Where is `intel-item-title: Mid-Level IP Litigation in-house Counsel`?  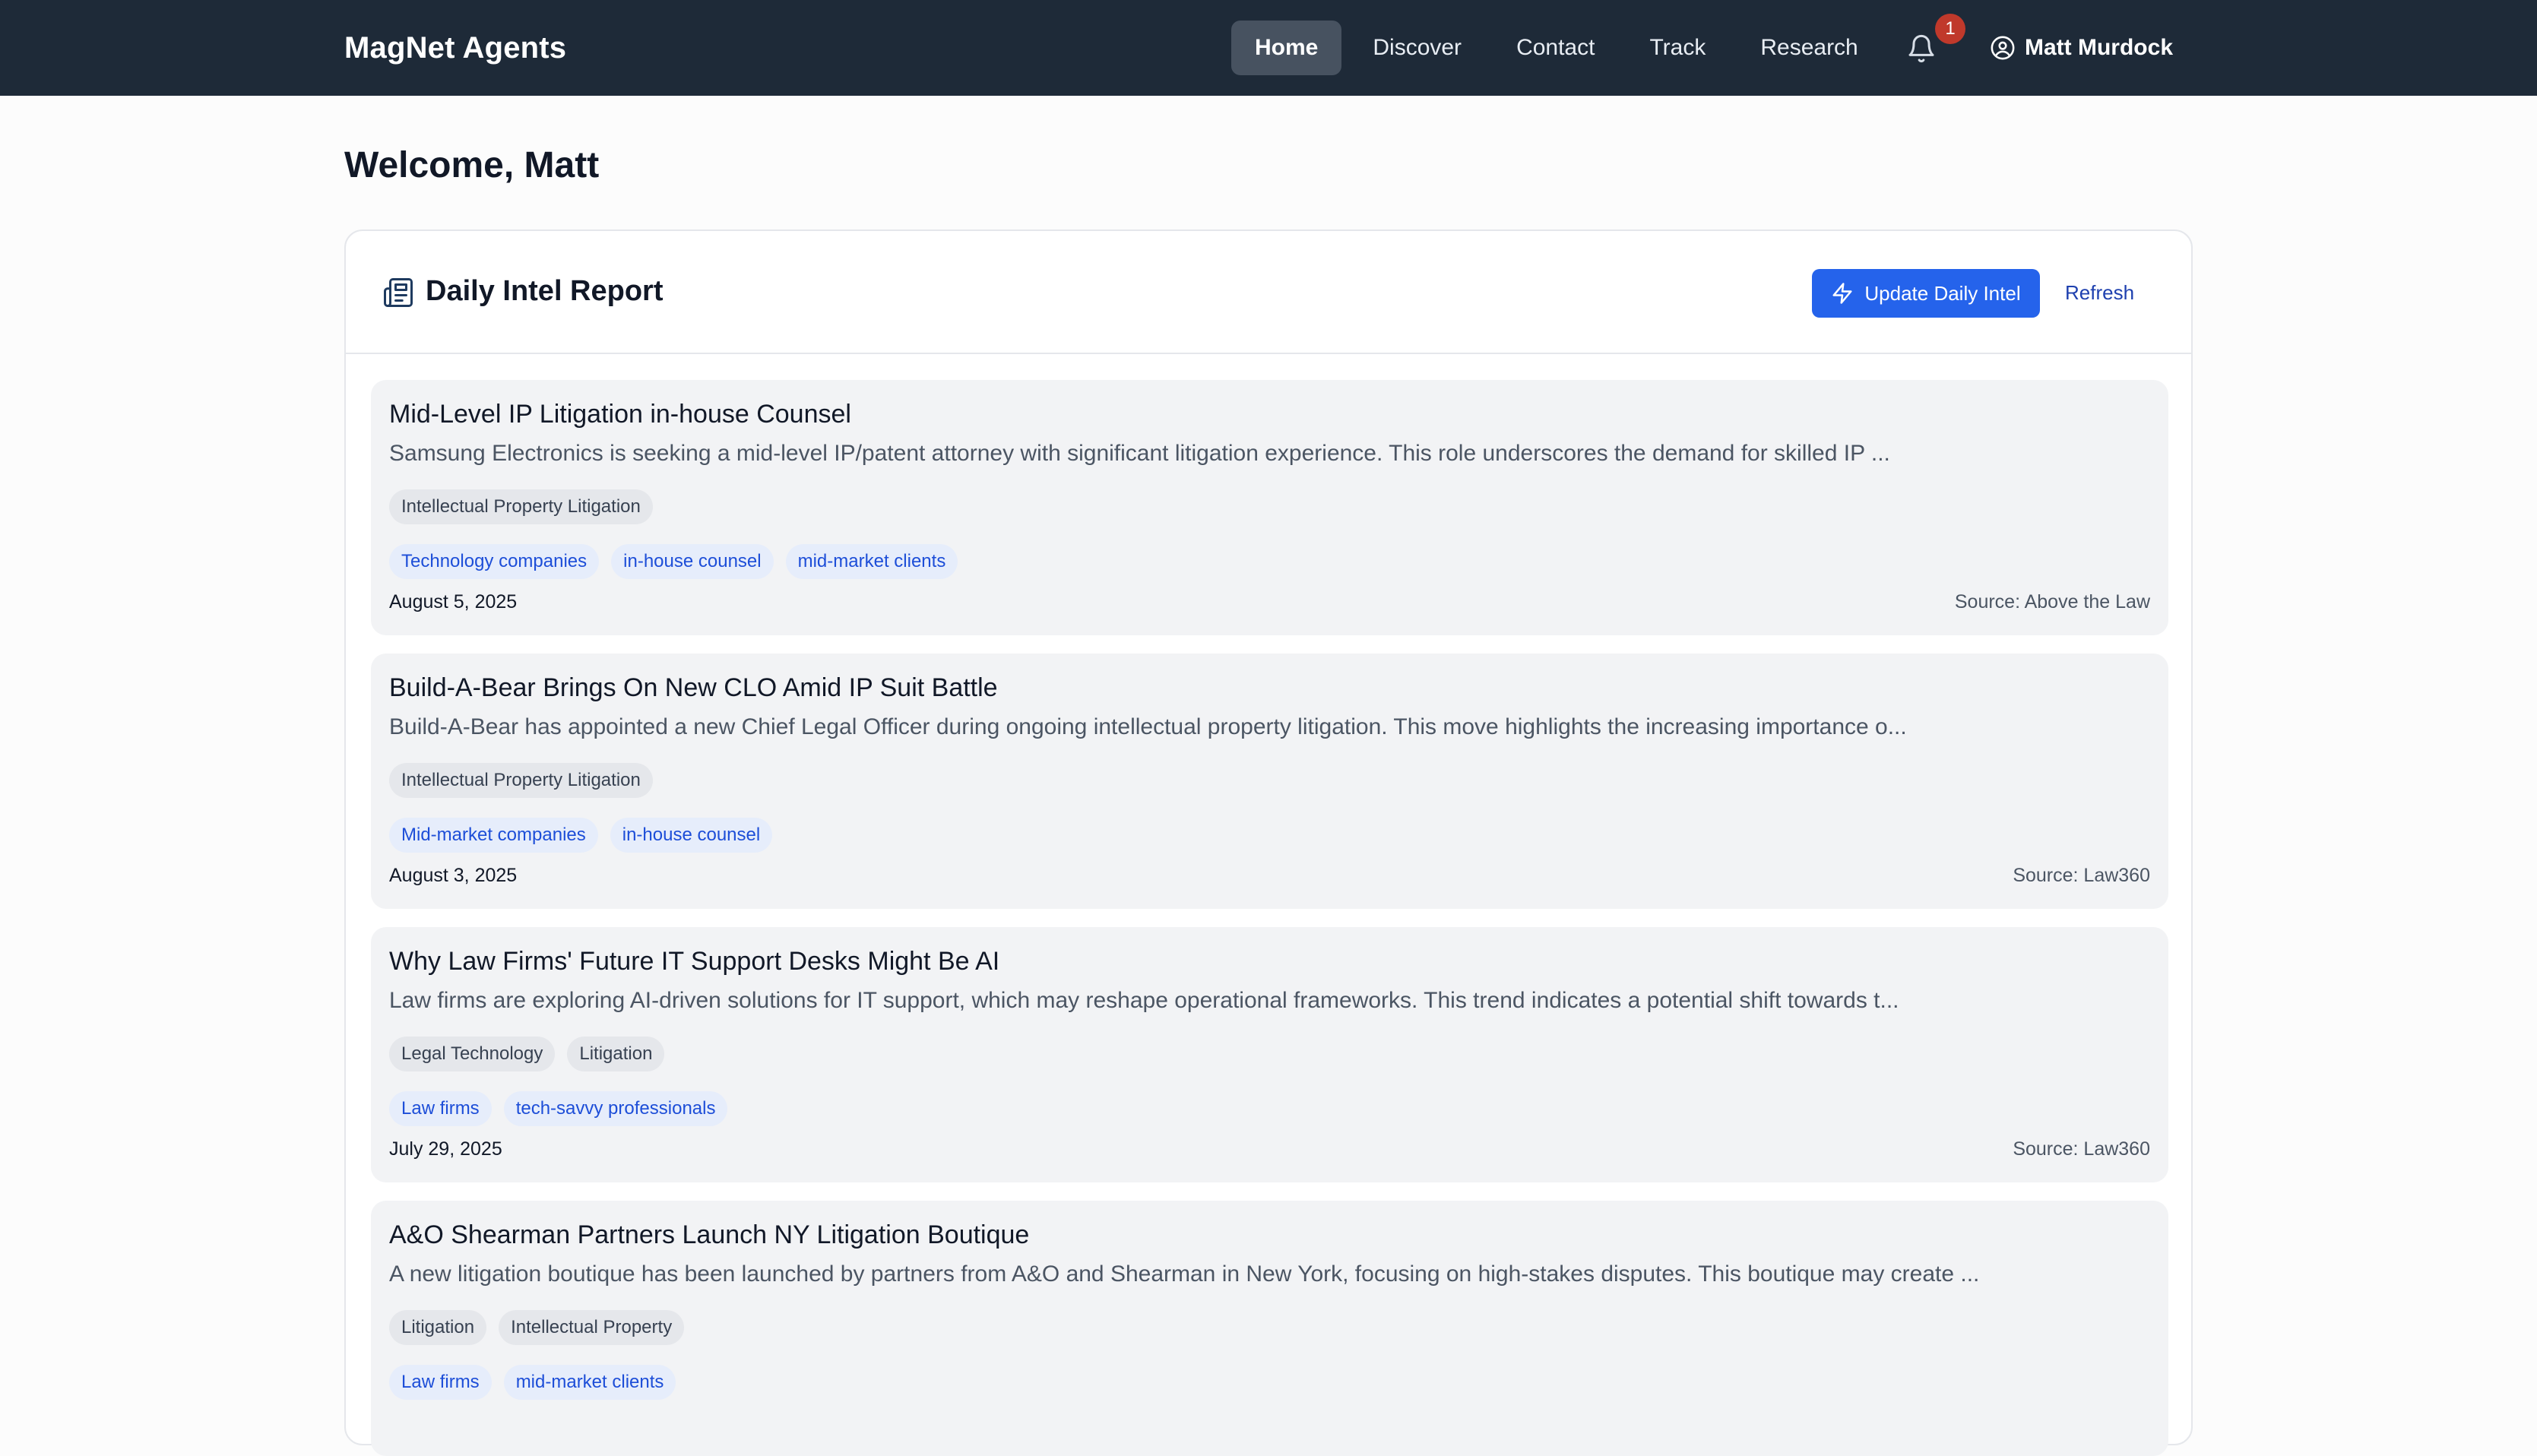 intel-item-title: Mid-Level IP Litigation in-house Counsel is located at coordinates (620, 414).